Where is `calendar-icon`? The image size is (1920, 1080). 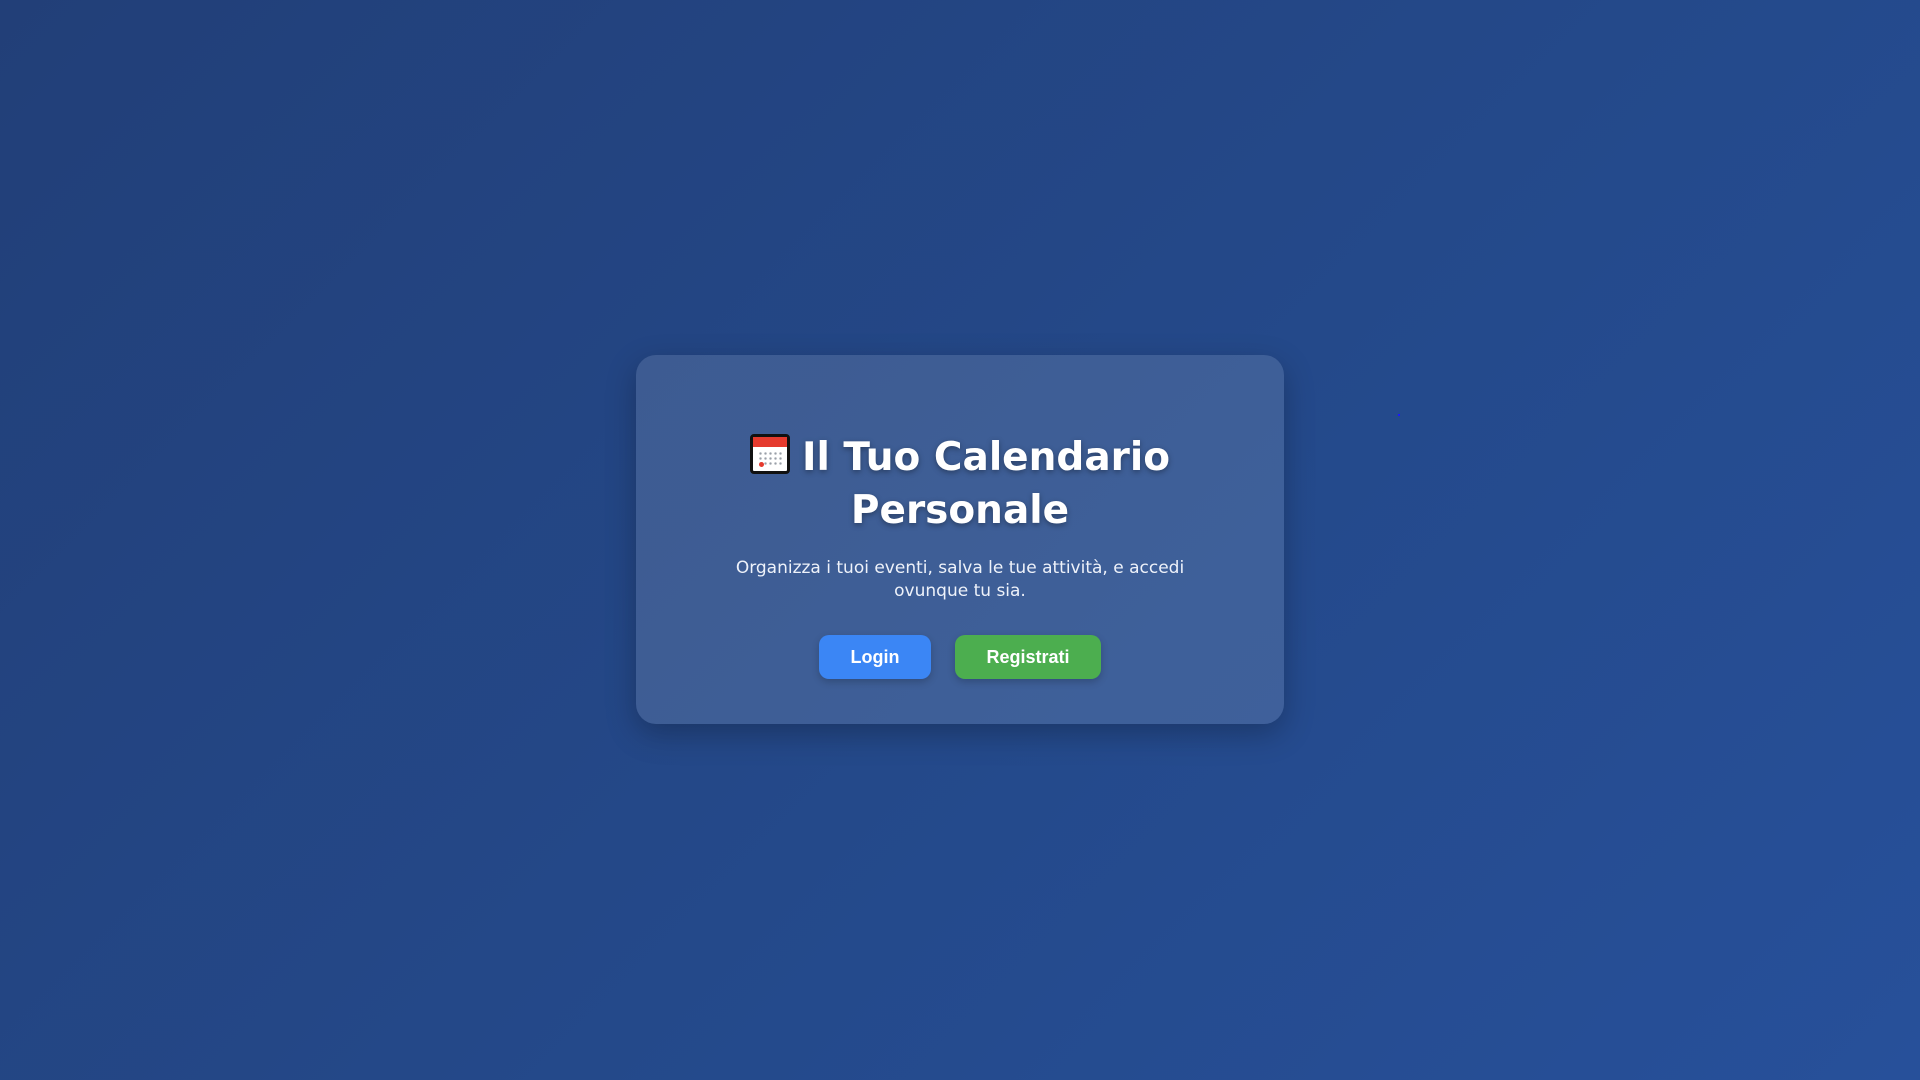
calendar-icon is located at coordinates (769, 454).